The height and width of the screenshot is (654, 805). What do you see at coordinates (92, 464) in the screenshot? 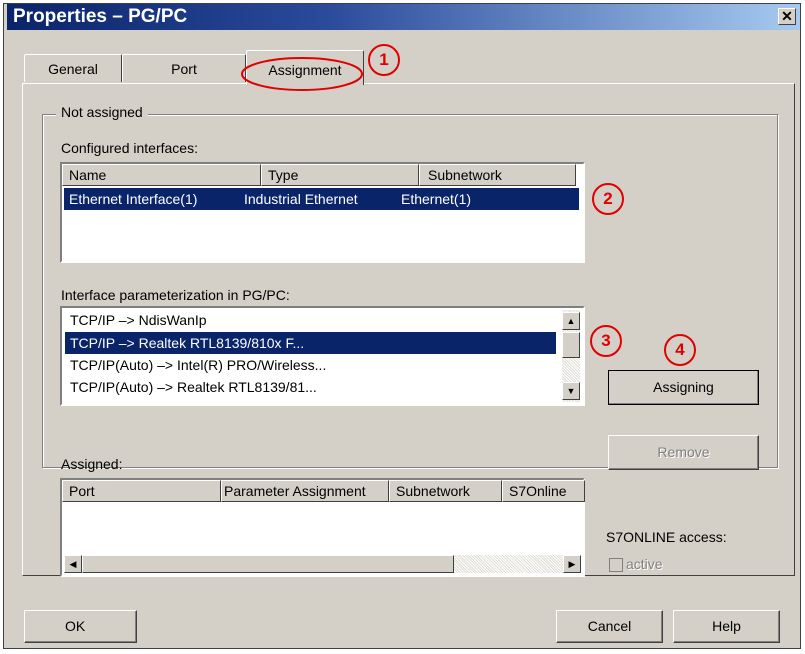
I see `assigned-label: Assigned:` at bounding box center [92, 464].